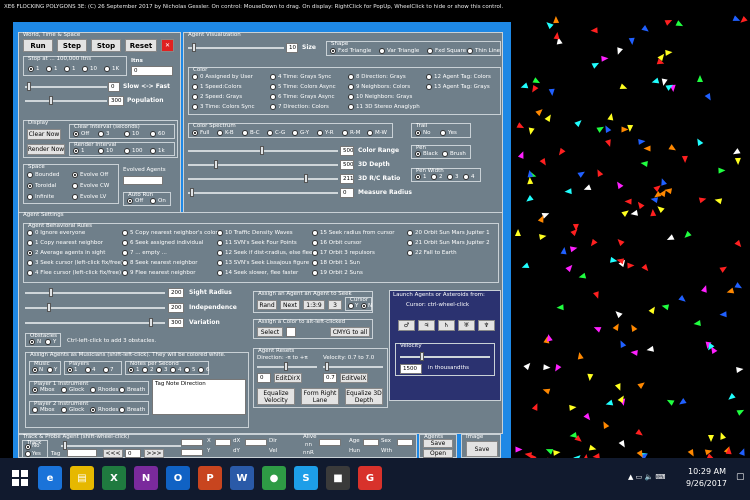  I want to click on evolved-agents-field, so click(143, 180).